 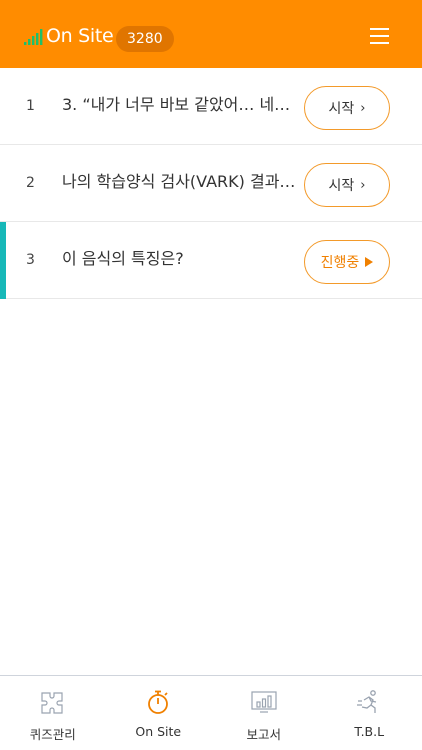 I want to click on app-header: On Site 3280, so click(x=211, y=34).